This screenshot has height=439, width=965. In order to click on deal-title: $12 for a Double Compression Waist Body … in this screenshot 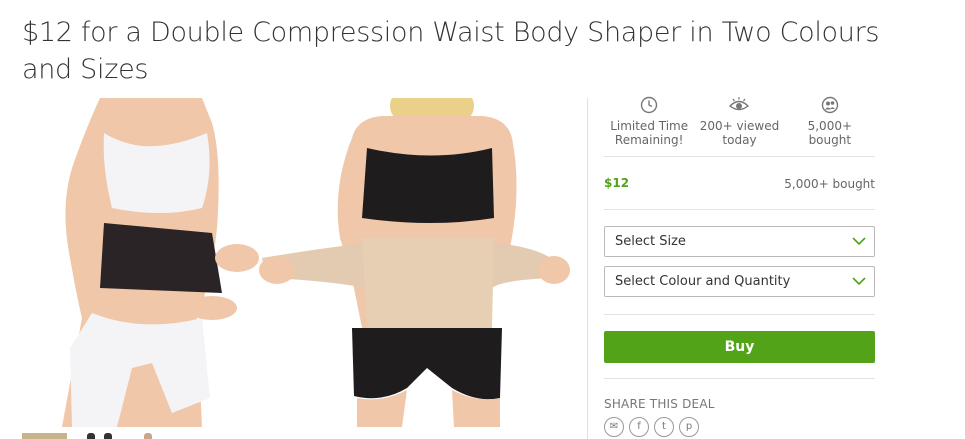, I will do `click(451, 51)`.